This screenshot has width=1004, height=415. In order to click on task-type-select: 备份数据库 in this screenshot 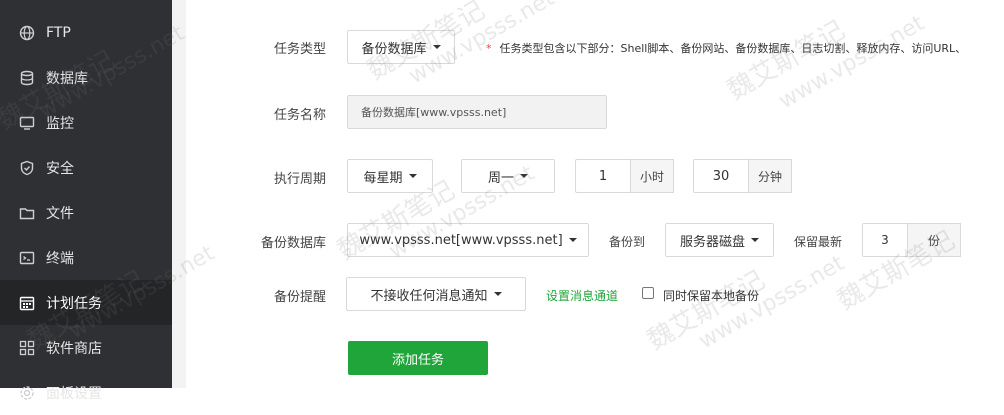, I will do `click(401, 47)`.